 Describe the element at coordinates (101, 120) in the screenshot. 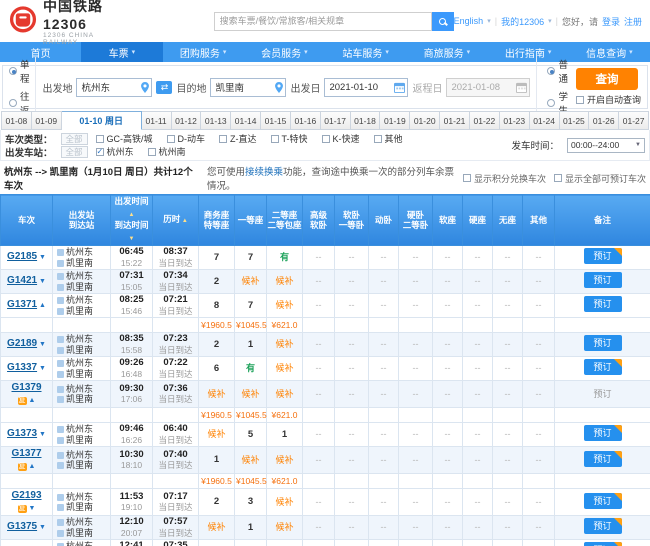

I see `date-tab-01-10: 01-10 周日` at that location.